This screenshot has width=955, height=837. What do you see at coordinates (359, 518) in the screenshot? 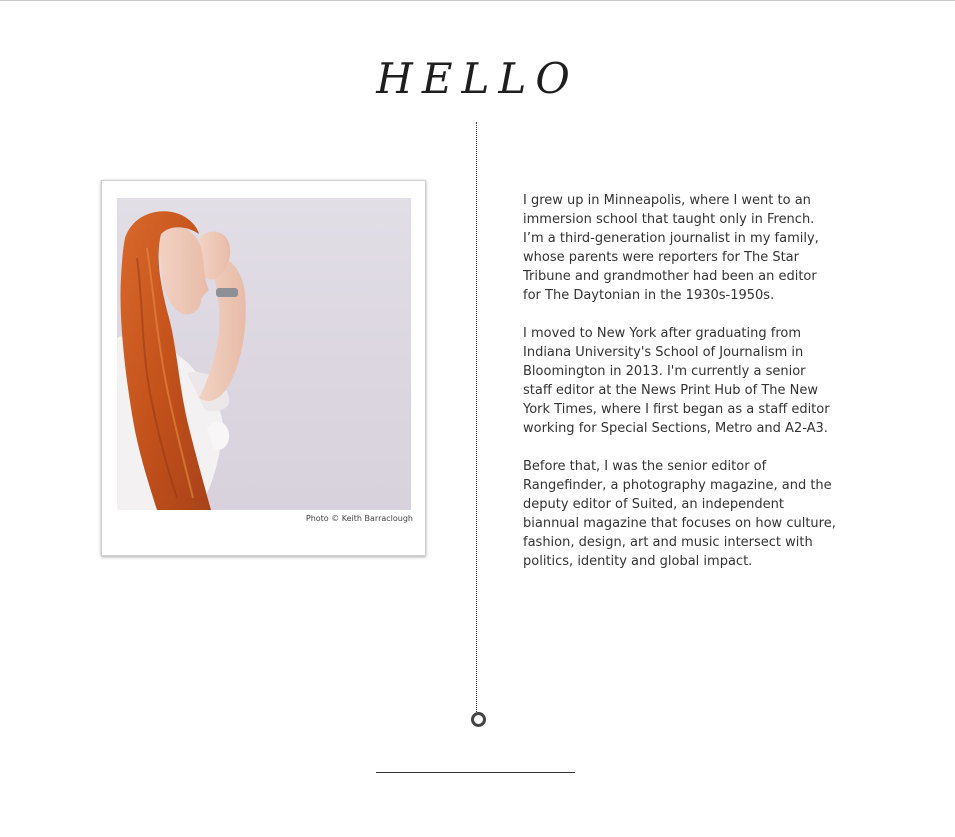
I see `photo-credit: Photo © Keith Barraclough` at bounding box center [359, 518].